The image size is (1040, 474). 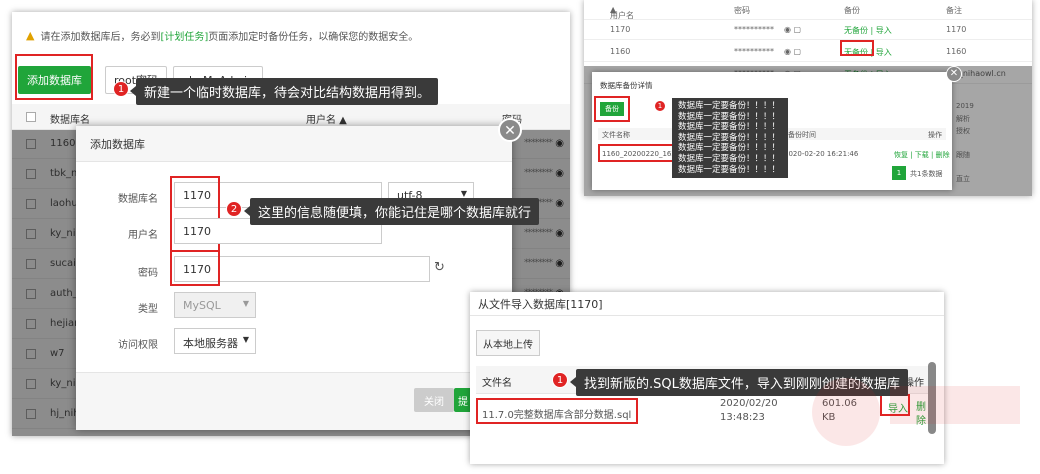 What do you see at coordinates (391, 211) in the screenshot?
I see `tooltip-fill-info: 这里的信息随便填，你能记住是哪个数据库就行` at bounding box center [391, 211].